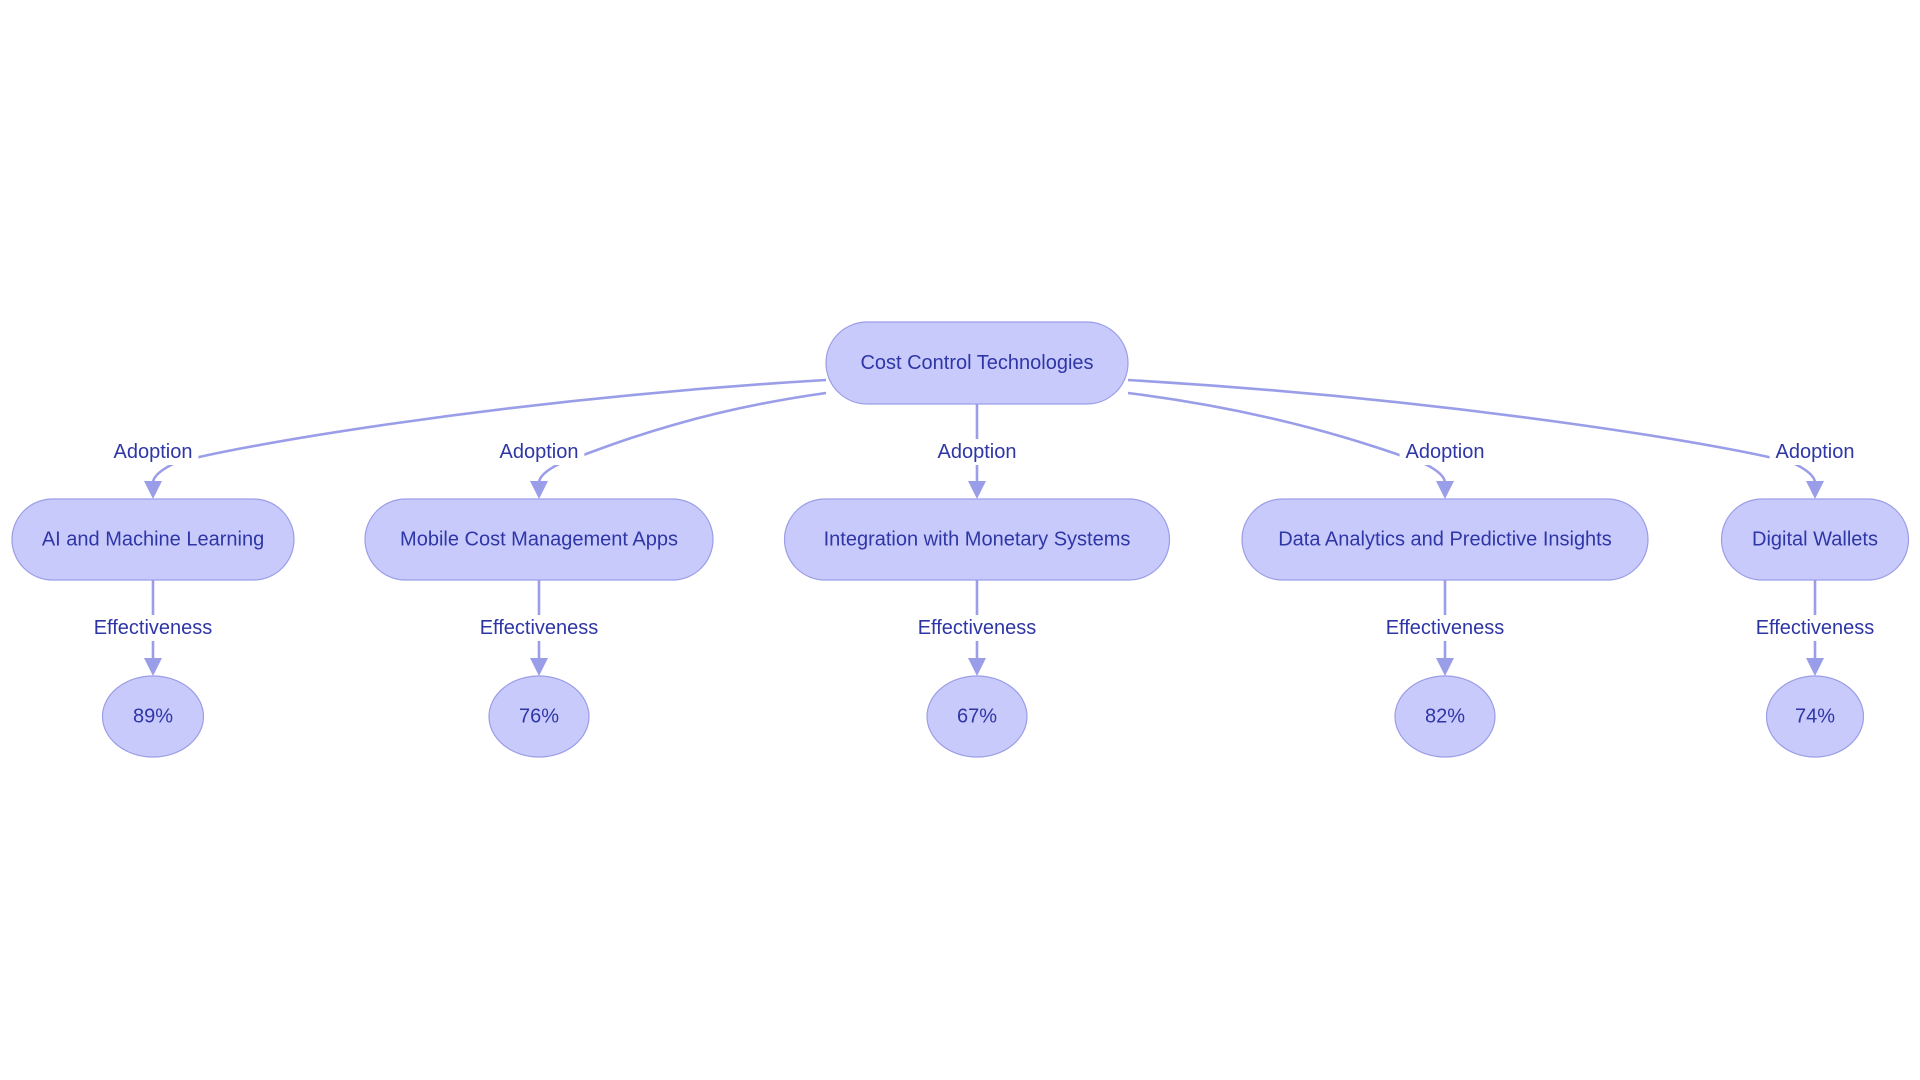 This screenshot has height=1080, width=1920. I want to click on node-mobile-label: Mobile Cost Management Apps, so click(539, 540).